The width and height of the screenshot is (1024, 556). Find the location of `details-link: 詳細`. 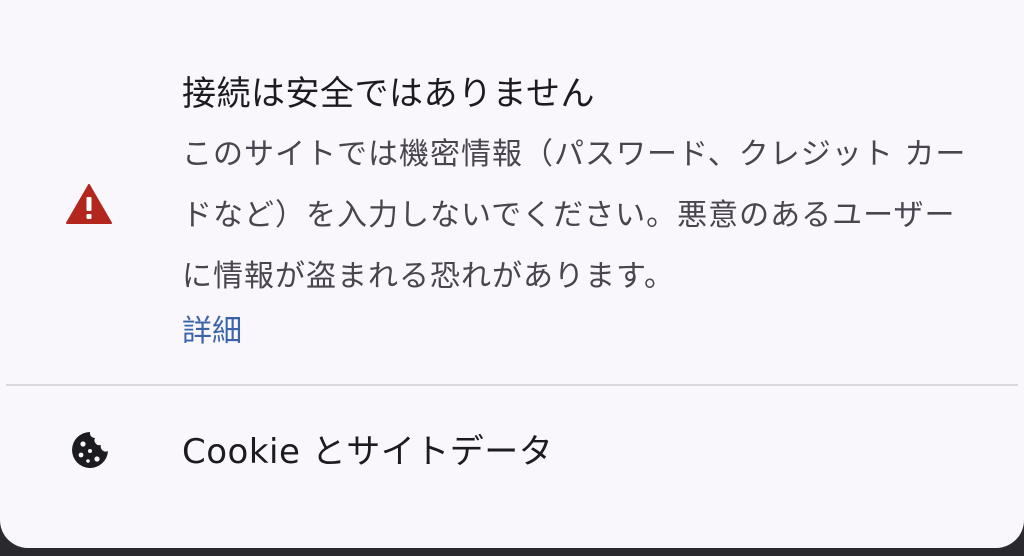

details-link: 詳細 is located at coordinates (212, 332).